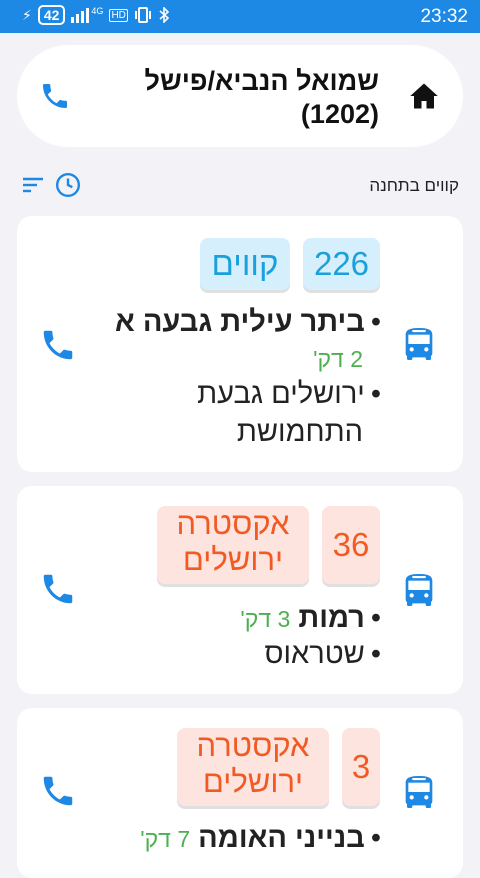  What do you see at coordinates (260, 838) in the screenshot?
I see `destination-1: •בנייני האומה 7 דק'` at bounding box center [260, 838].